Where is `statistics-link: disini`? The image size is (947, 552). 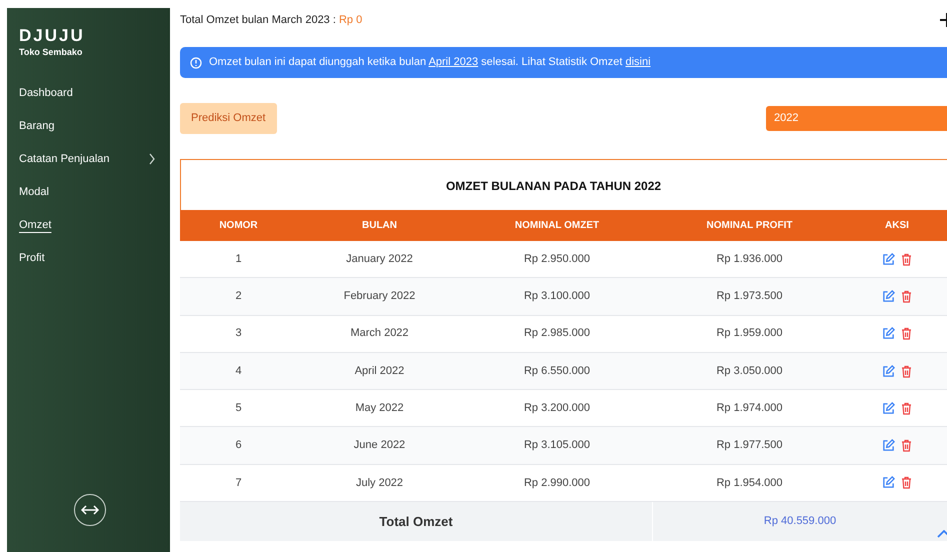
statistics-link: disini is located at coordinates (638, 62).